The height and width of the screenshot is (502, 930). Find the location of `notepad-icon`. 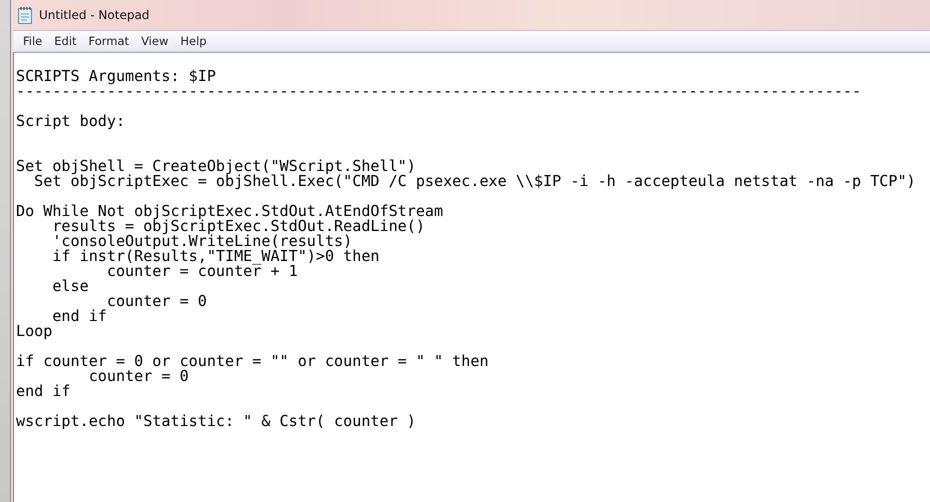

notepad-icon is located at coordinates (25, 15).